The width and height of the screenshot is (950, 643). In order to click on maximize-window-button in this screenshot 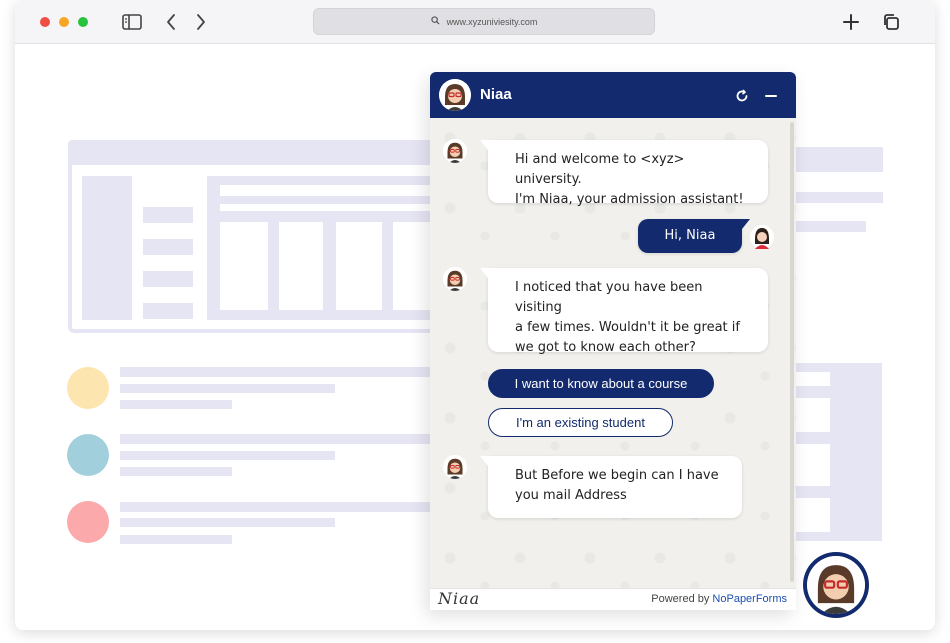, I will do `click(83, 22)`.